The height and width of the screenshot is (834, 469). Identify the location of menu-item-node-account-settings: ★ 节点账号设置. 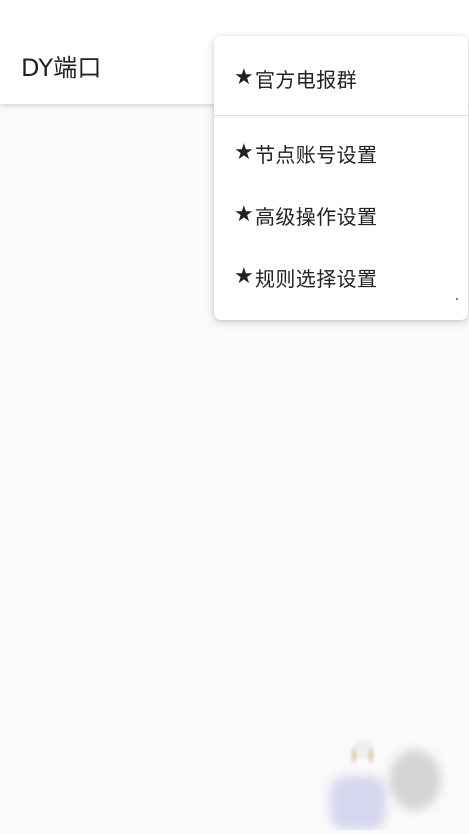
(341, 153).